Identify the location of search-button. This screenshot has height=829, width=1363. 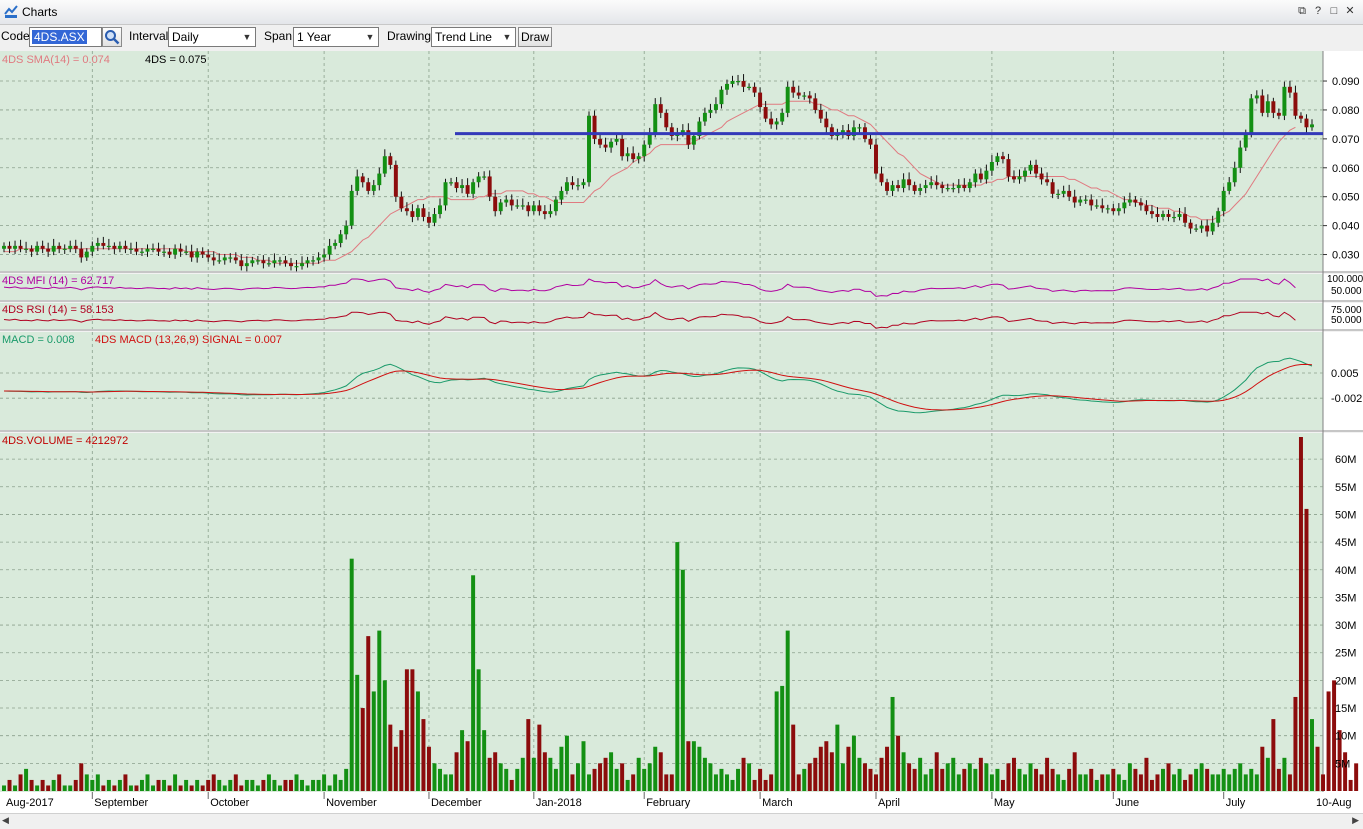
(112, 37).